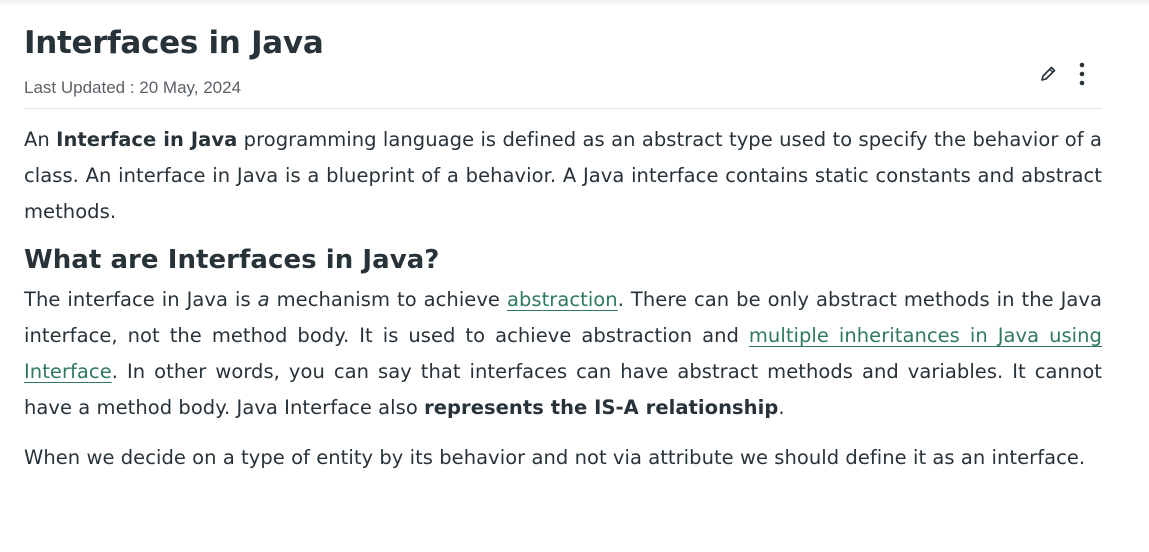 The image size is (1149, 552). What do you see at coordinates (263, 299) in the screenshot?
I see `italic-word: a` at bounding box center [263, 299].